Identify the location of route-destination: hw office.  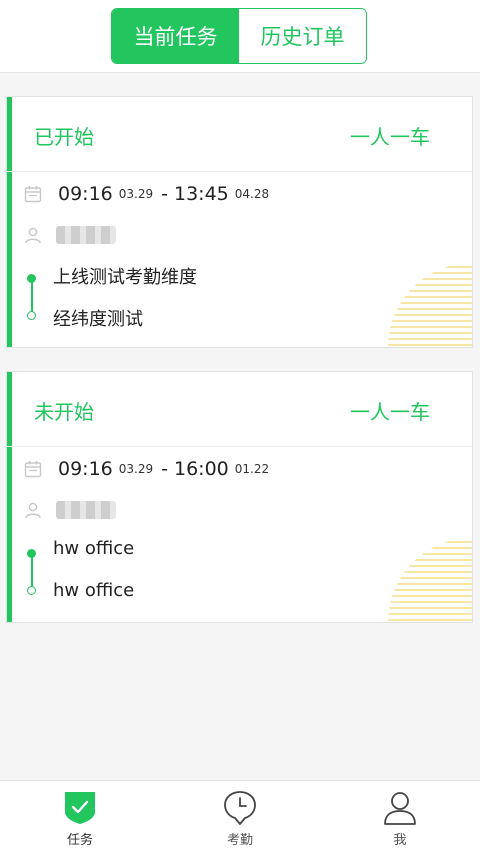
(94, 590).